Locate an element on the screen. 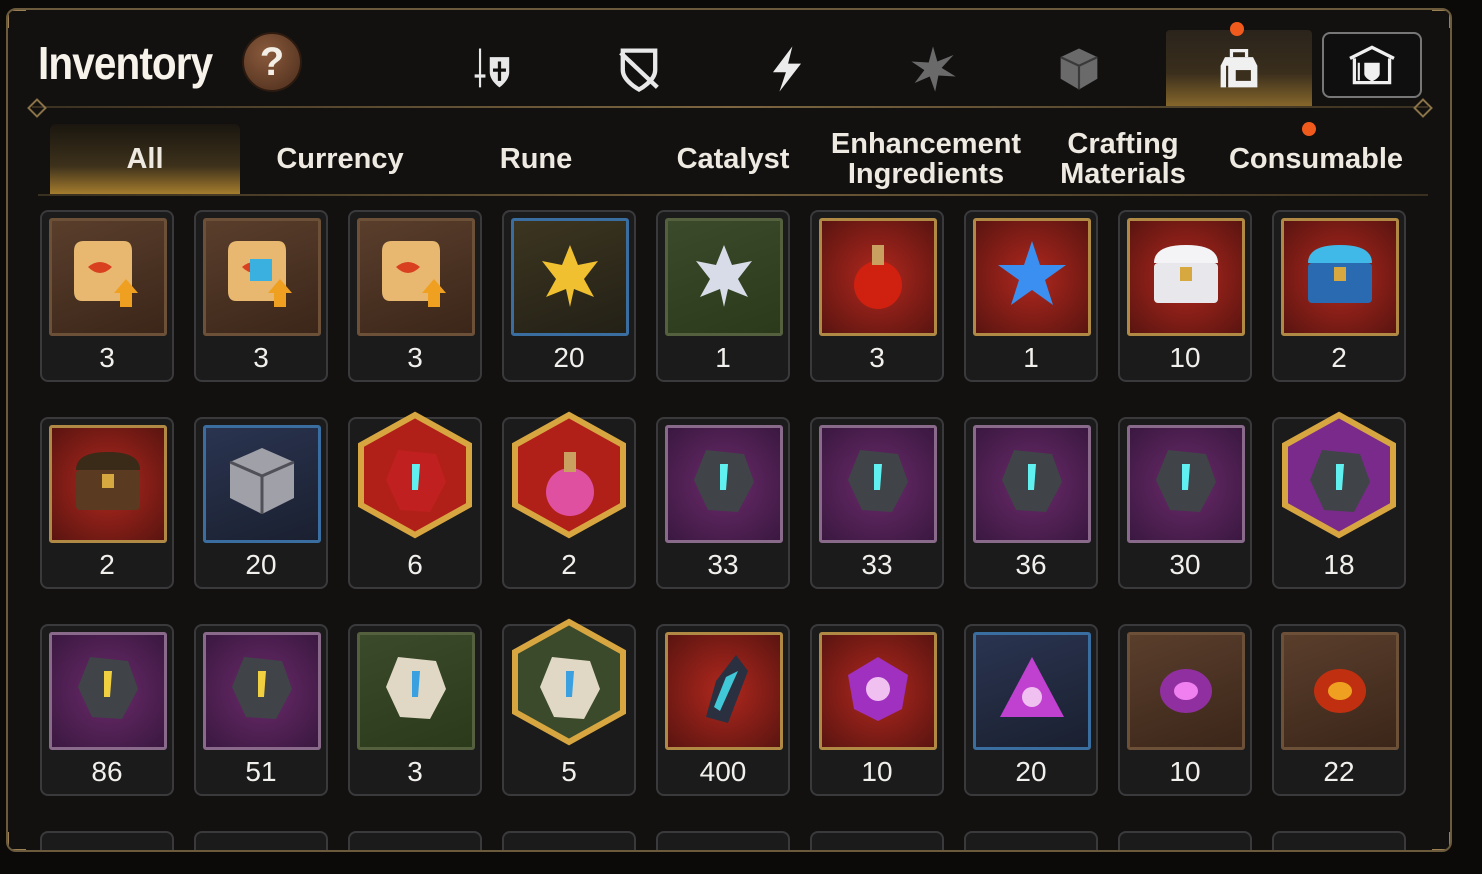 Image resolution: width=1482 pixels, height=874 pixels. equipment-icon is located at coordinates (493, 69).